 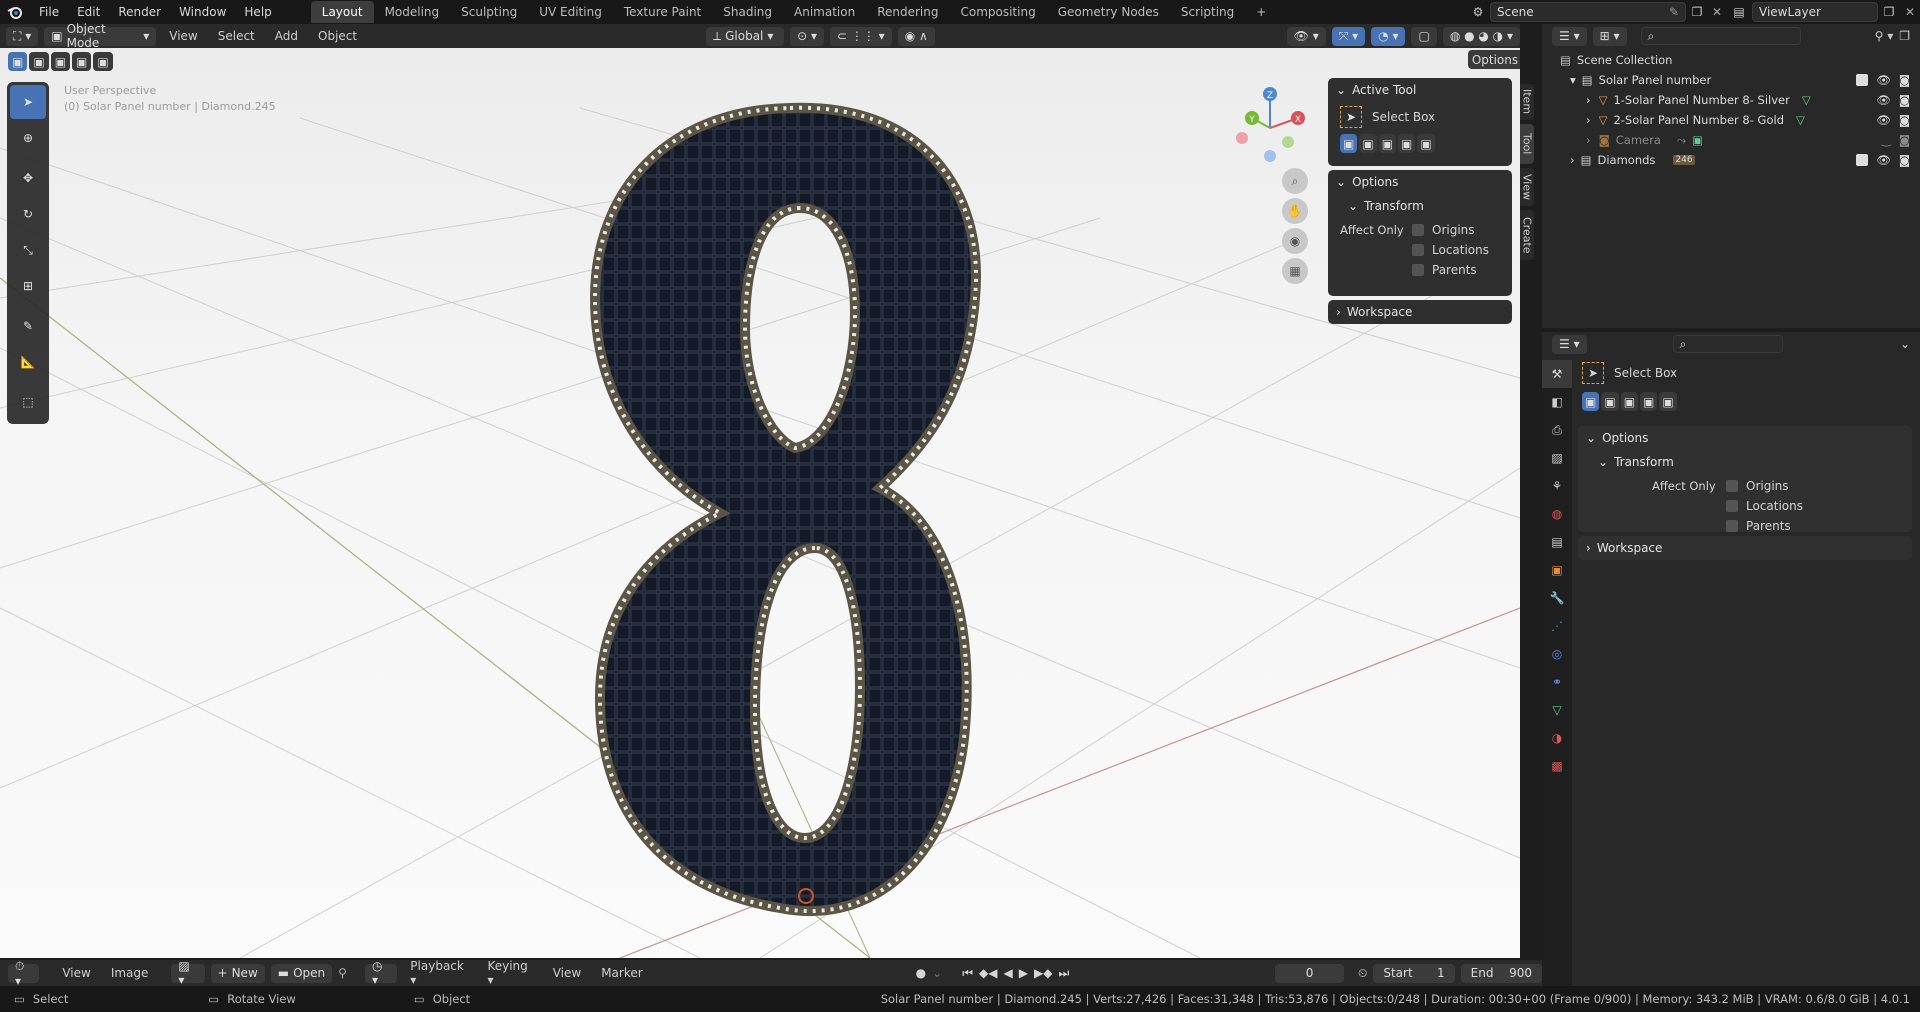 What do you see at coordinates (1478, 12) in the screenshot?
I see `scene-icon: ⚙` at bounding box center [1478, 12].